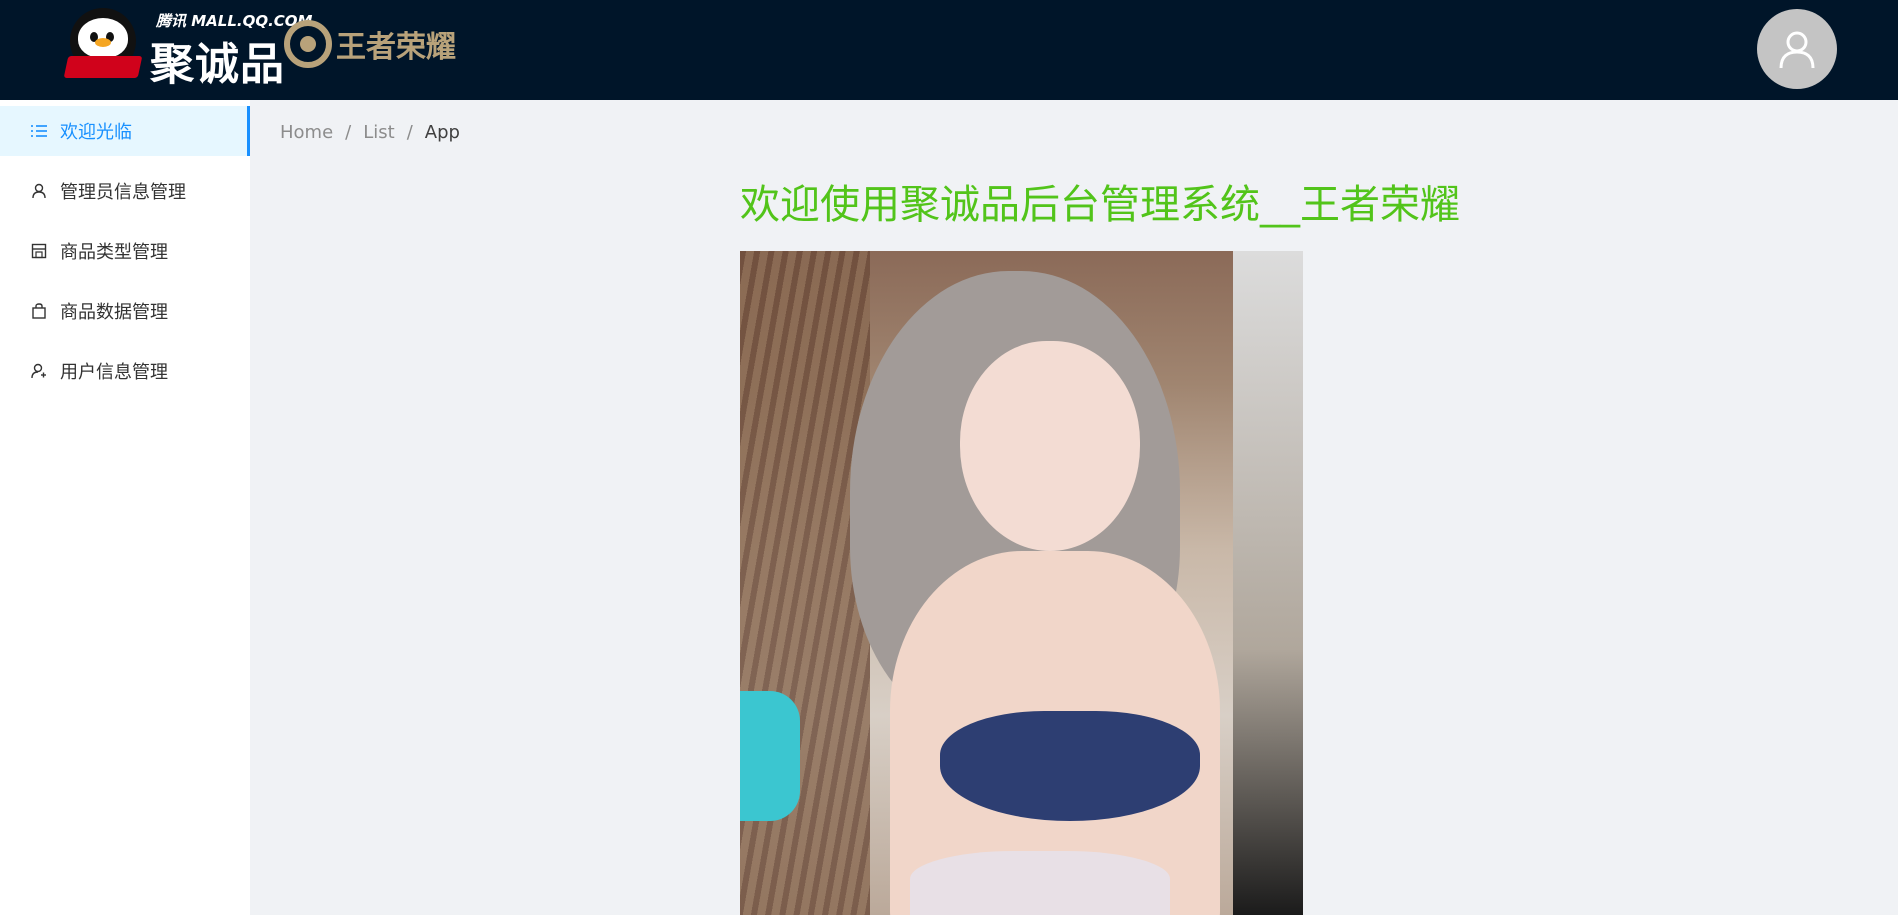  I want to click on breadcrumb-current: App, so click(442, 132).